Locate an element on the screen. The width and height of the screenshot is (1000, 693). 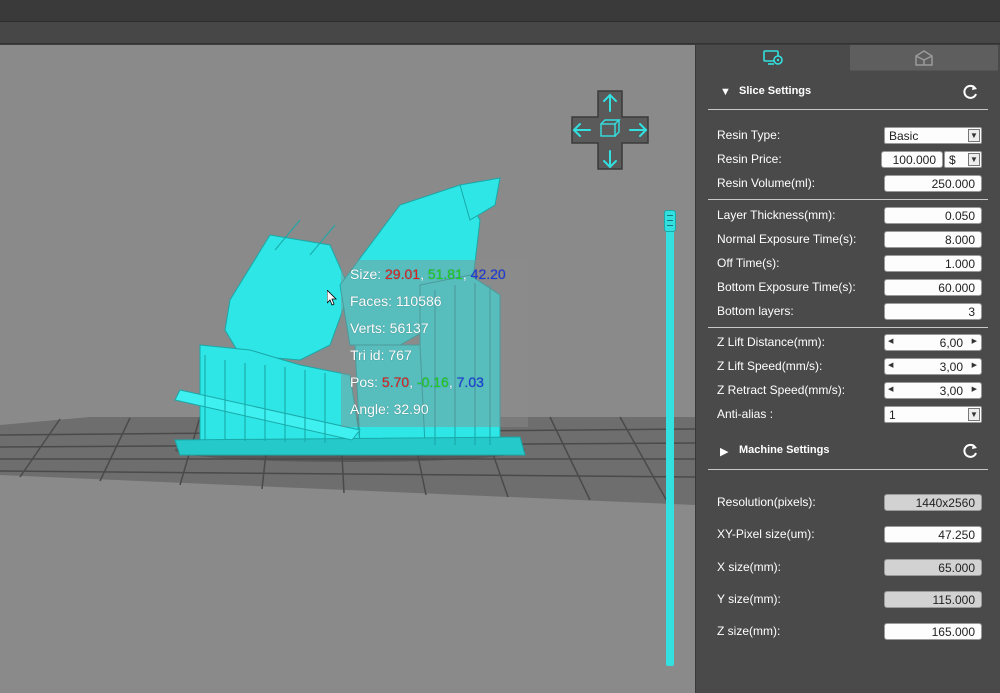
z-lift-distance-label: Z Lift Distance(mm): is located at coordinates (771, 342).